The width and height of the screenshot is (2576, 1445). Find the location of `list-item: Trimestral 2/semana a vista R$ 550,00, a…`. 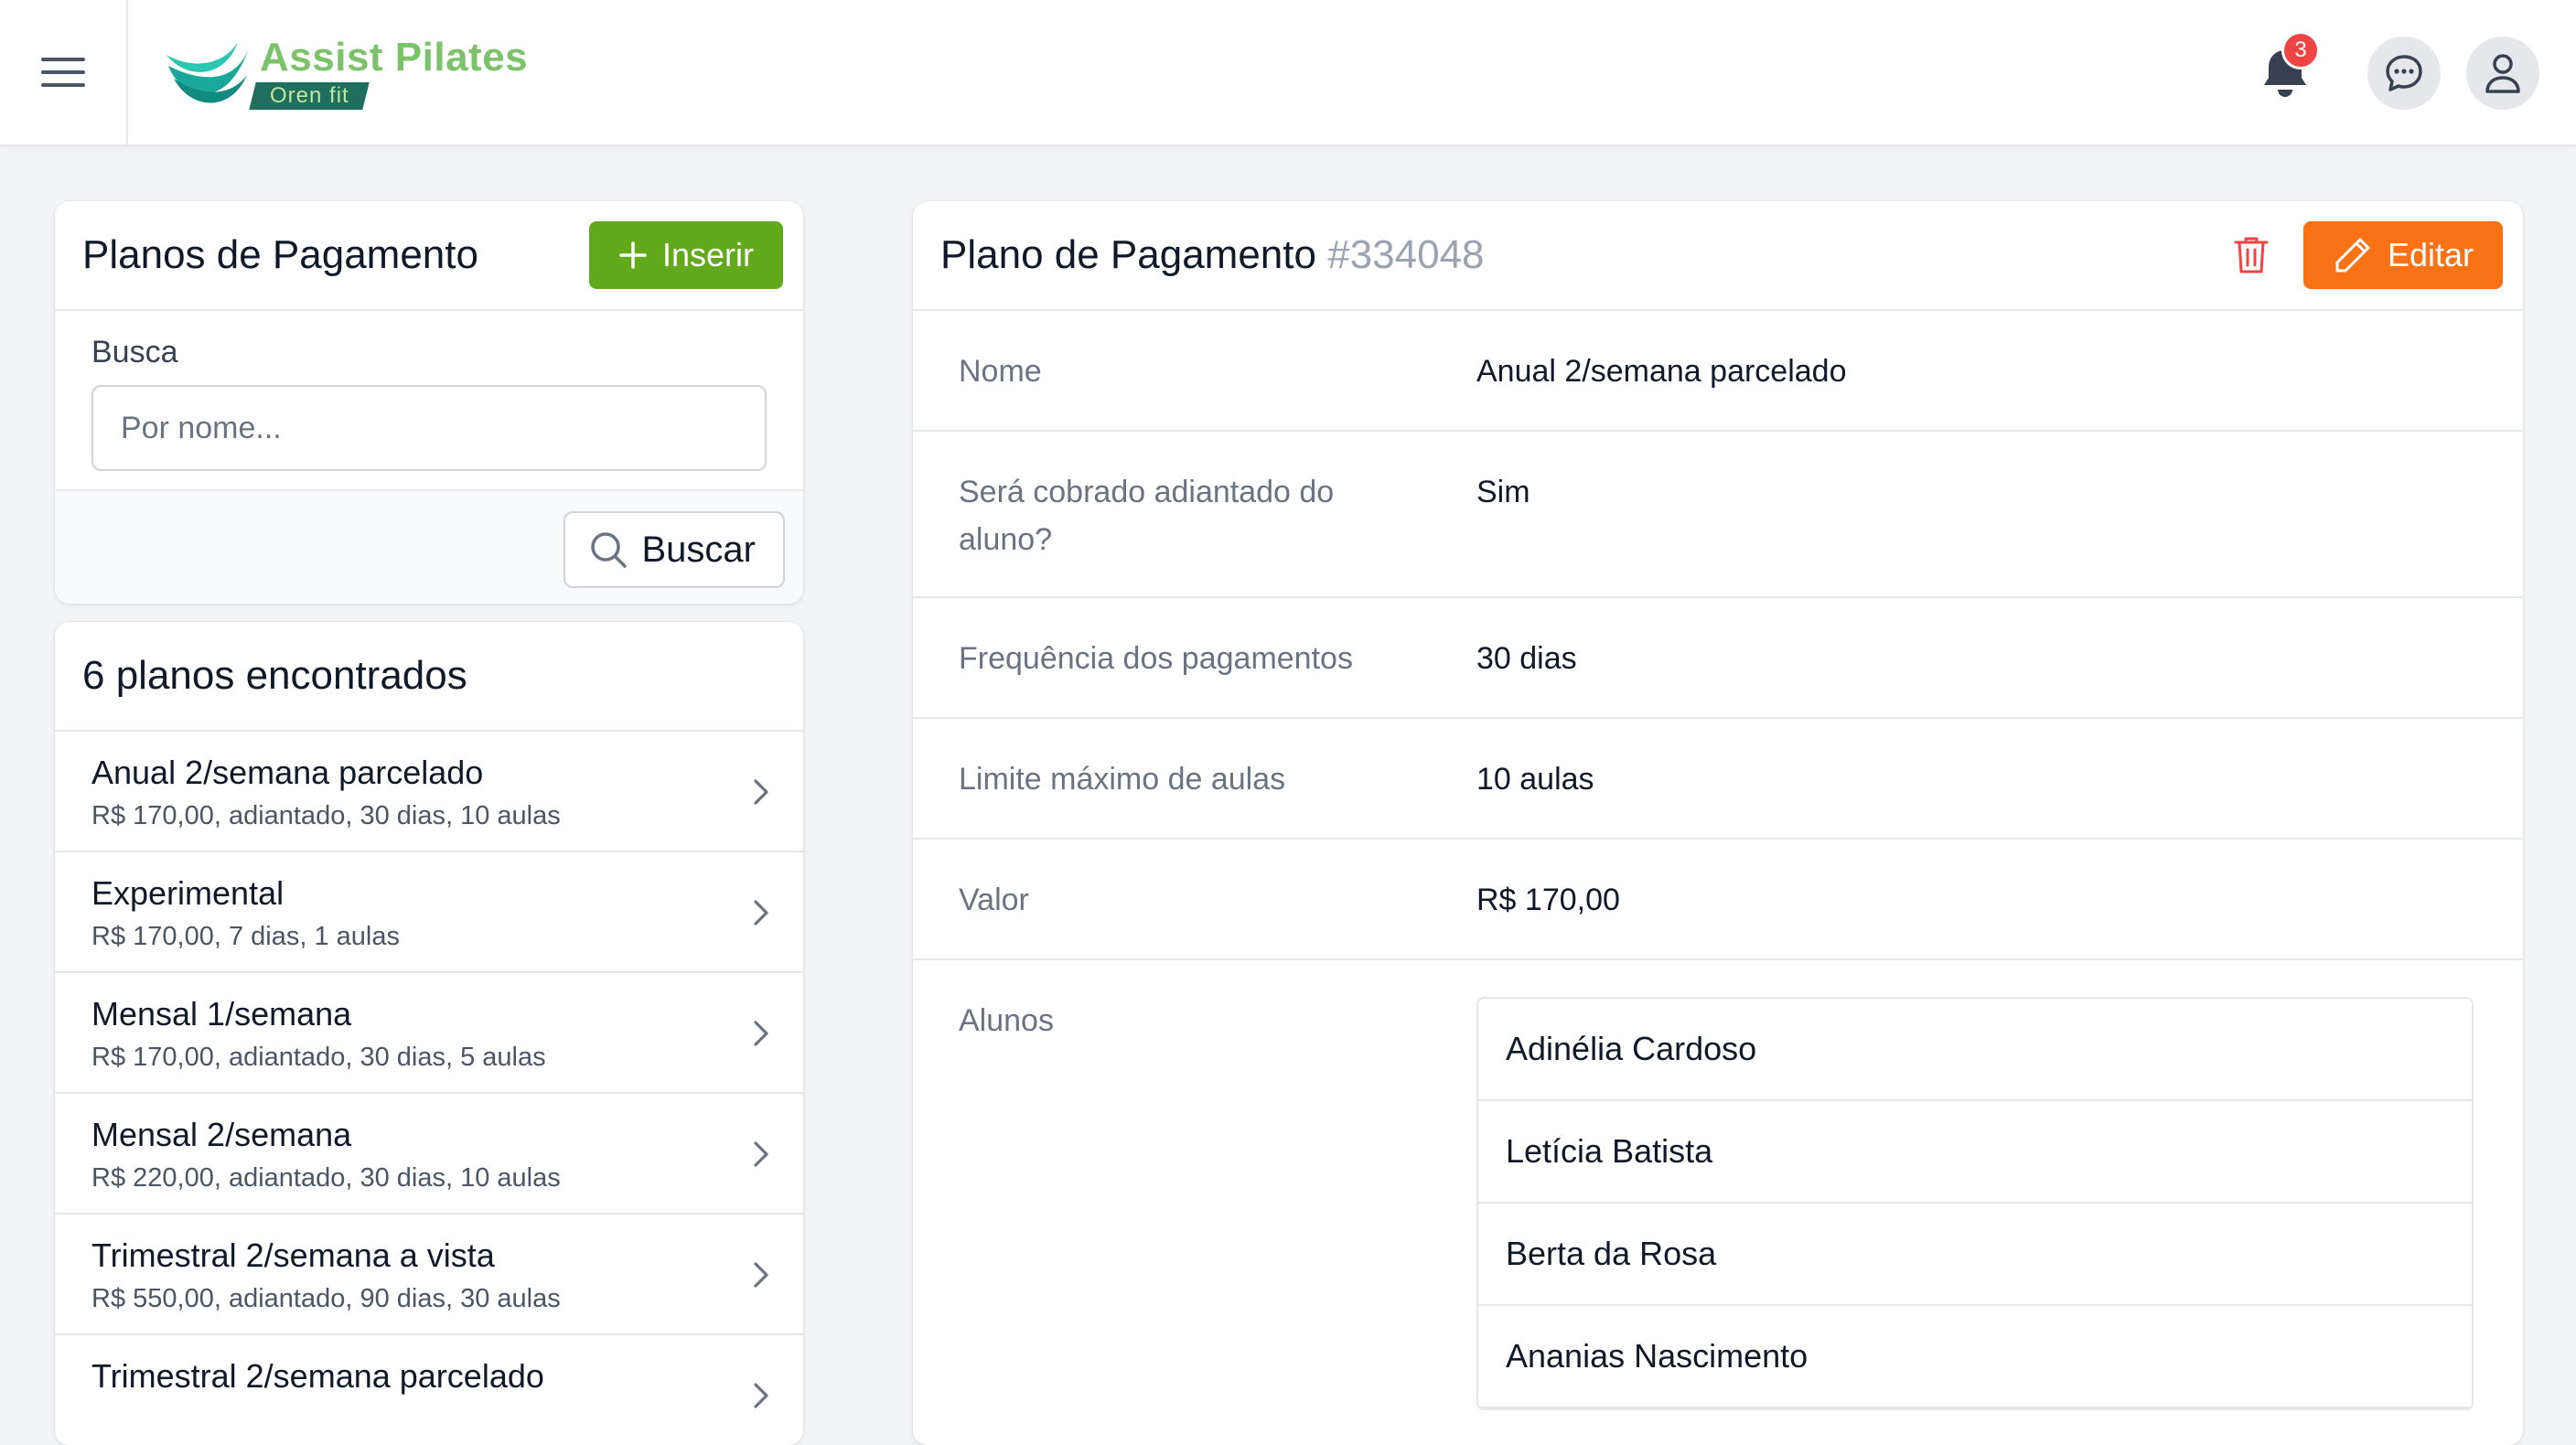

list-item: Trimestral 2/semana a vista R$ 550,00, a… is located at coordinates (429, 1275).